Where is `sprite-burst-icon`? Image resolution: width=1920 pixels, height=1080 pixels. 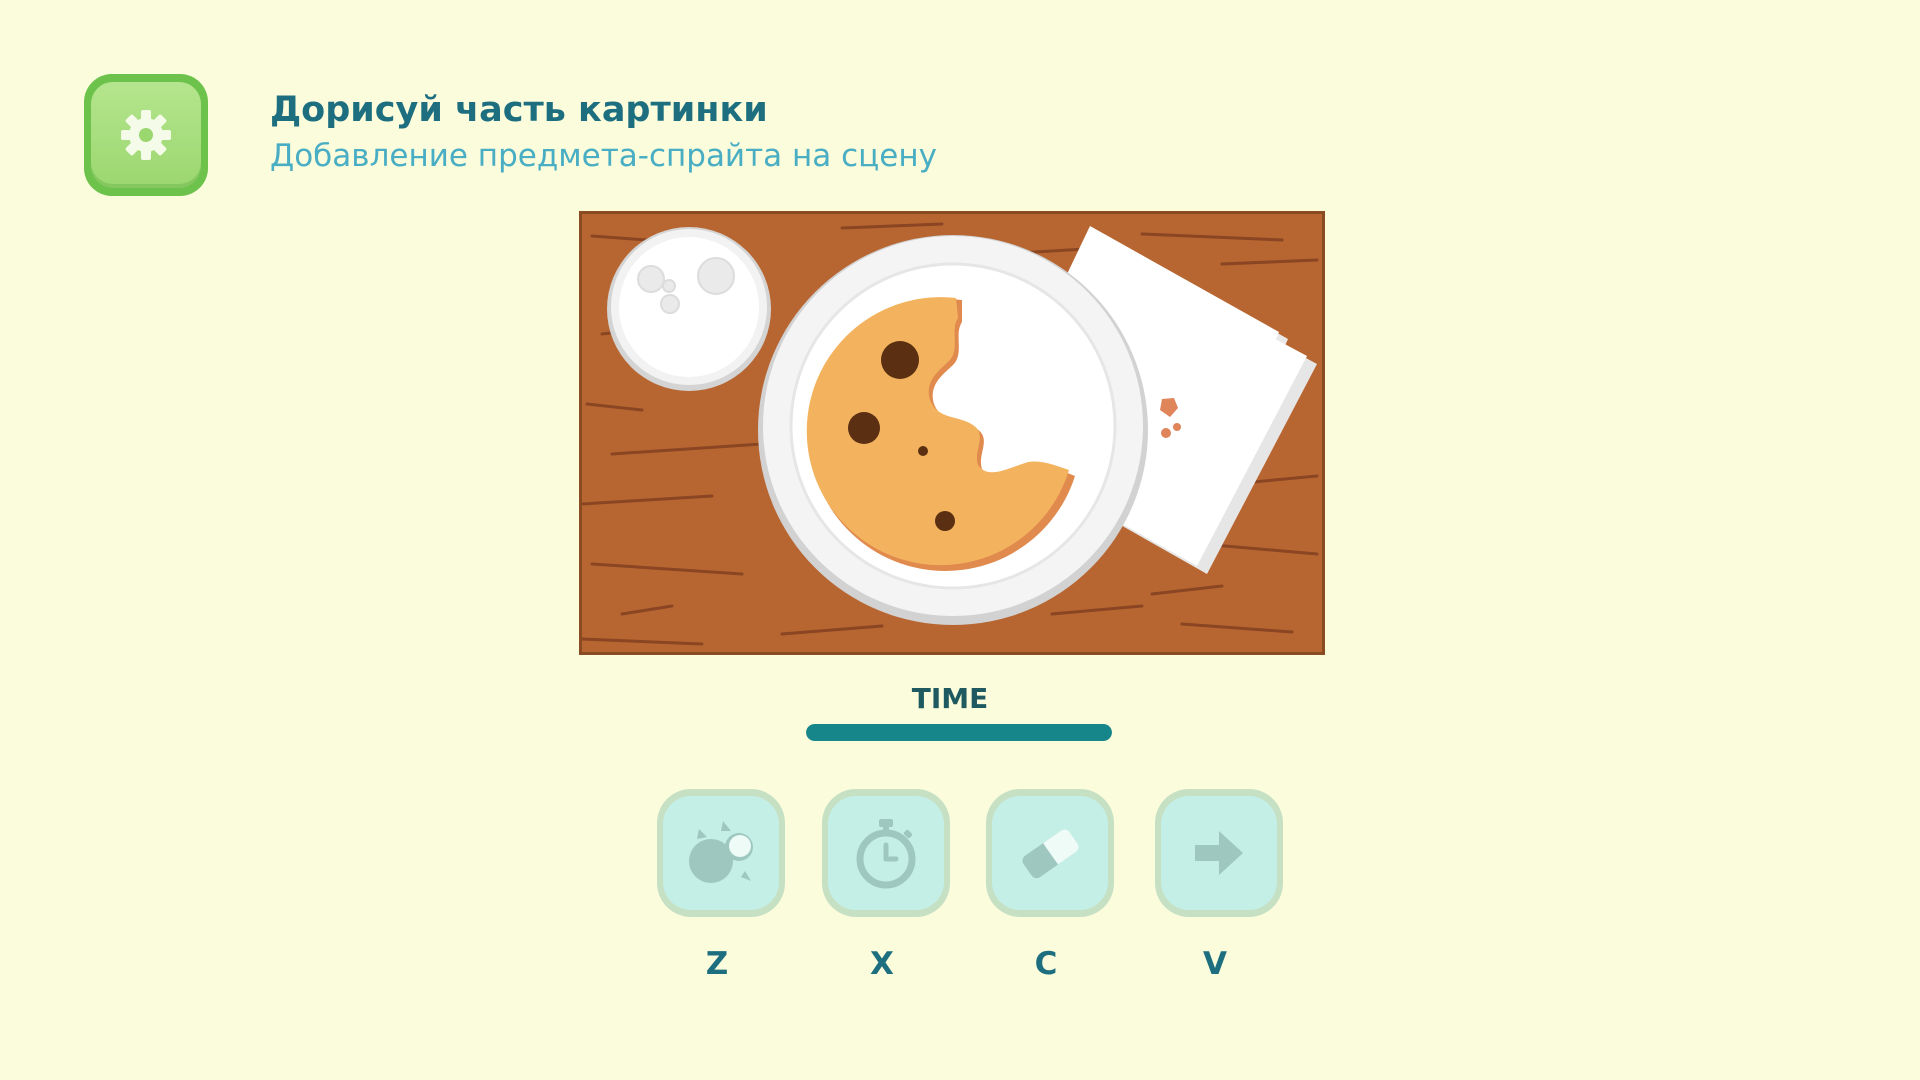
sprite-burst-icon is located at coordinates (721, 852).